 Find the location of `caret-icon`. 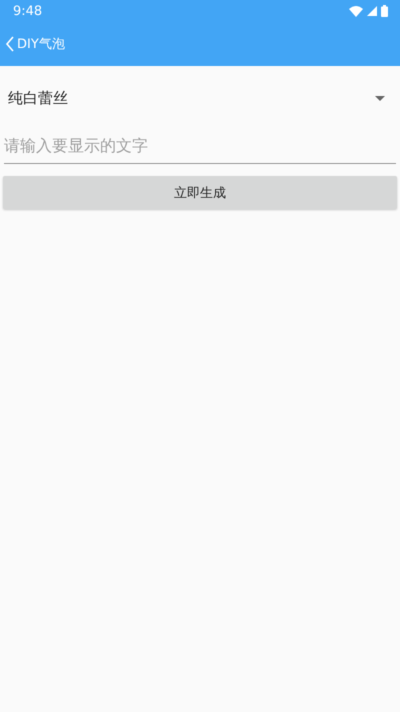

caret-icon is located at coordinates (380, 98).